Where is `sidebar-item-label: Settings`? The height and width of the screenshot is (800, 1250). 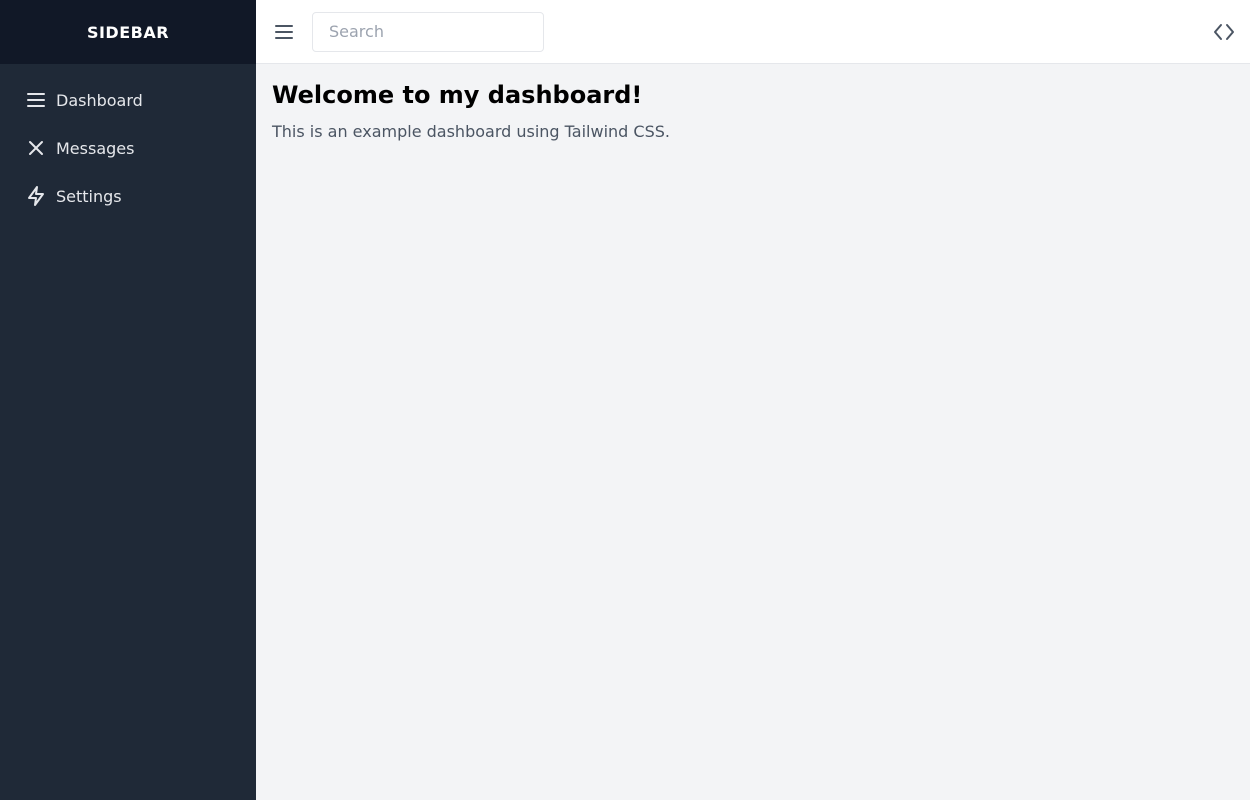 sidebar-item-label: Settings is located at coordinates (89, 196).